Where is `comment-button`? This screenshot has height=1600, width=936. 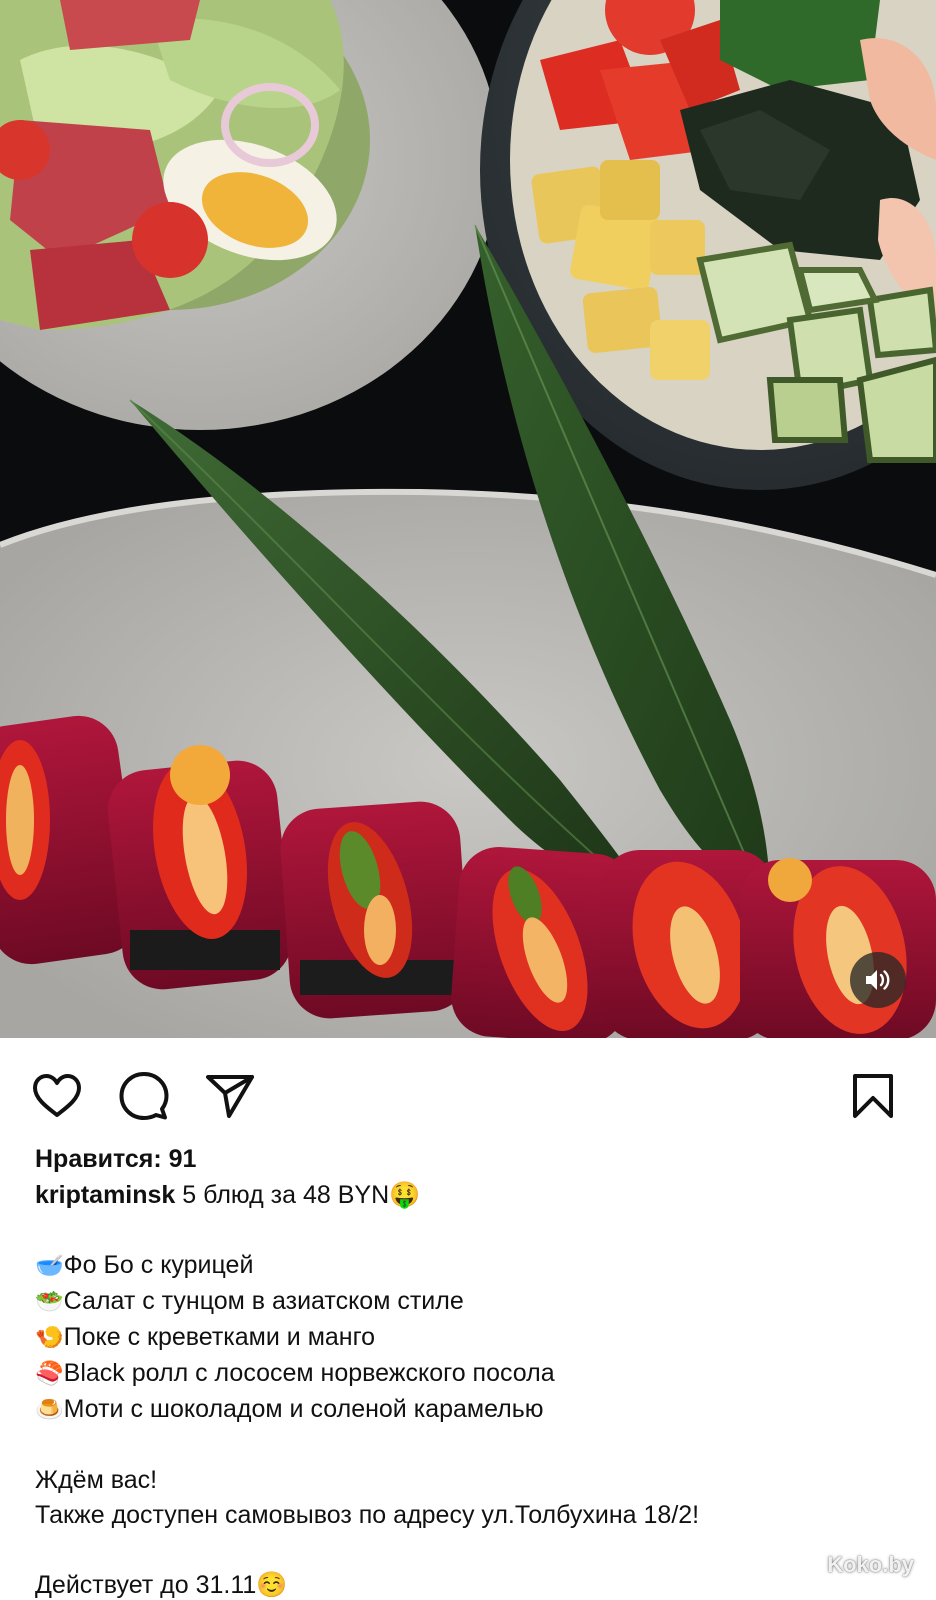
comment-button is located at coordinates (144, 1096).